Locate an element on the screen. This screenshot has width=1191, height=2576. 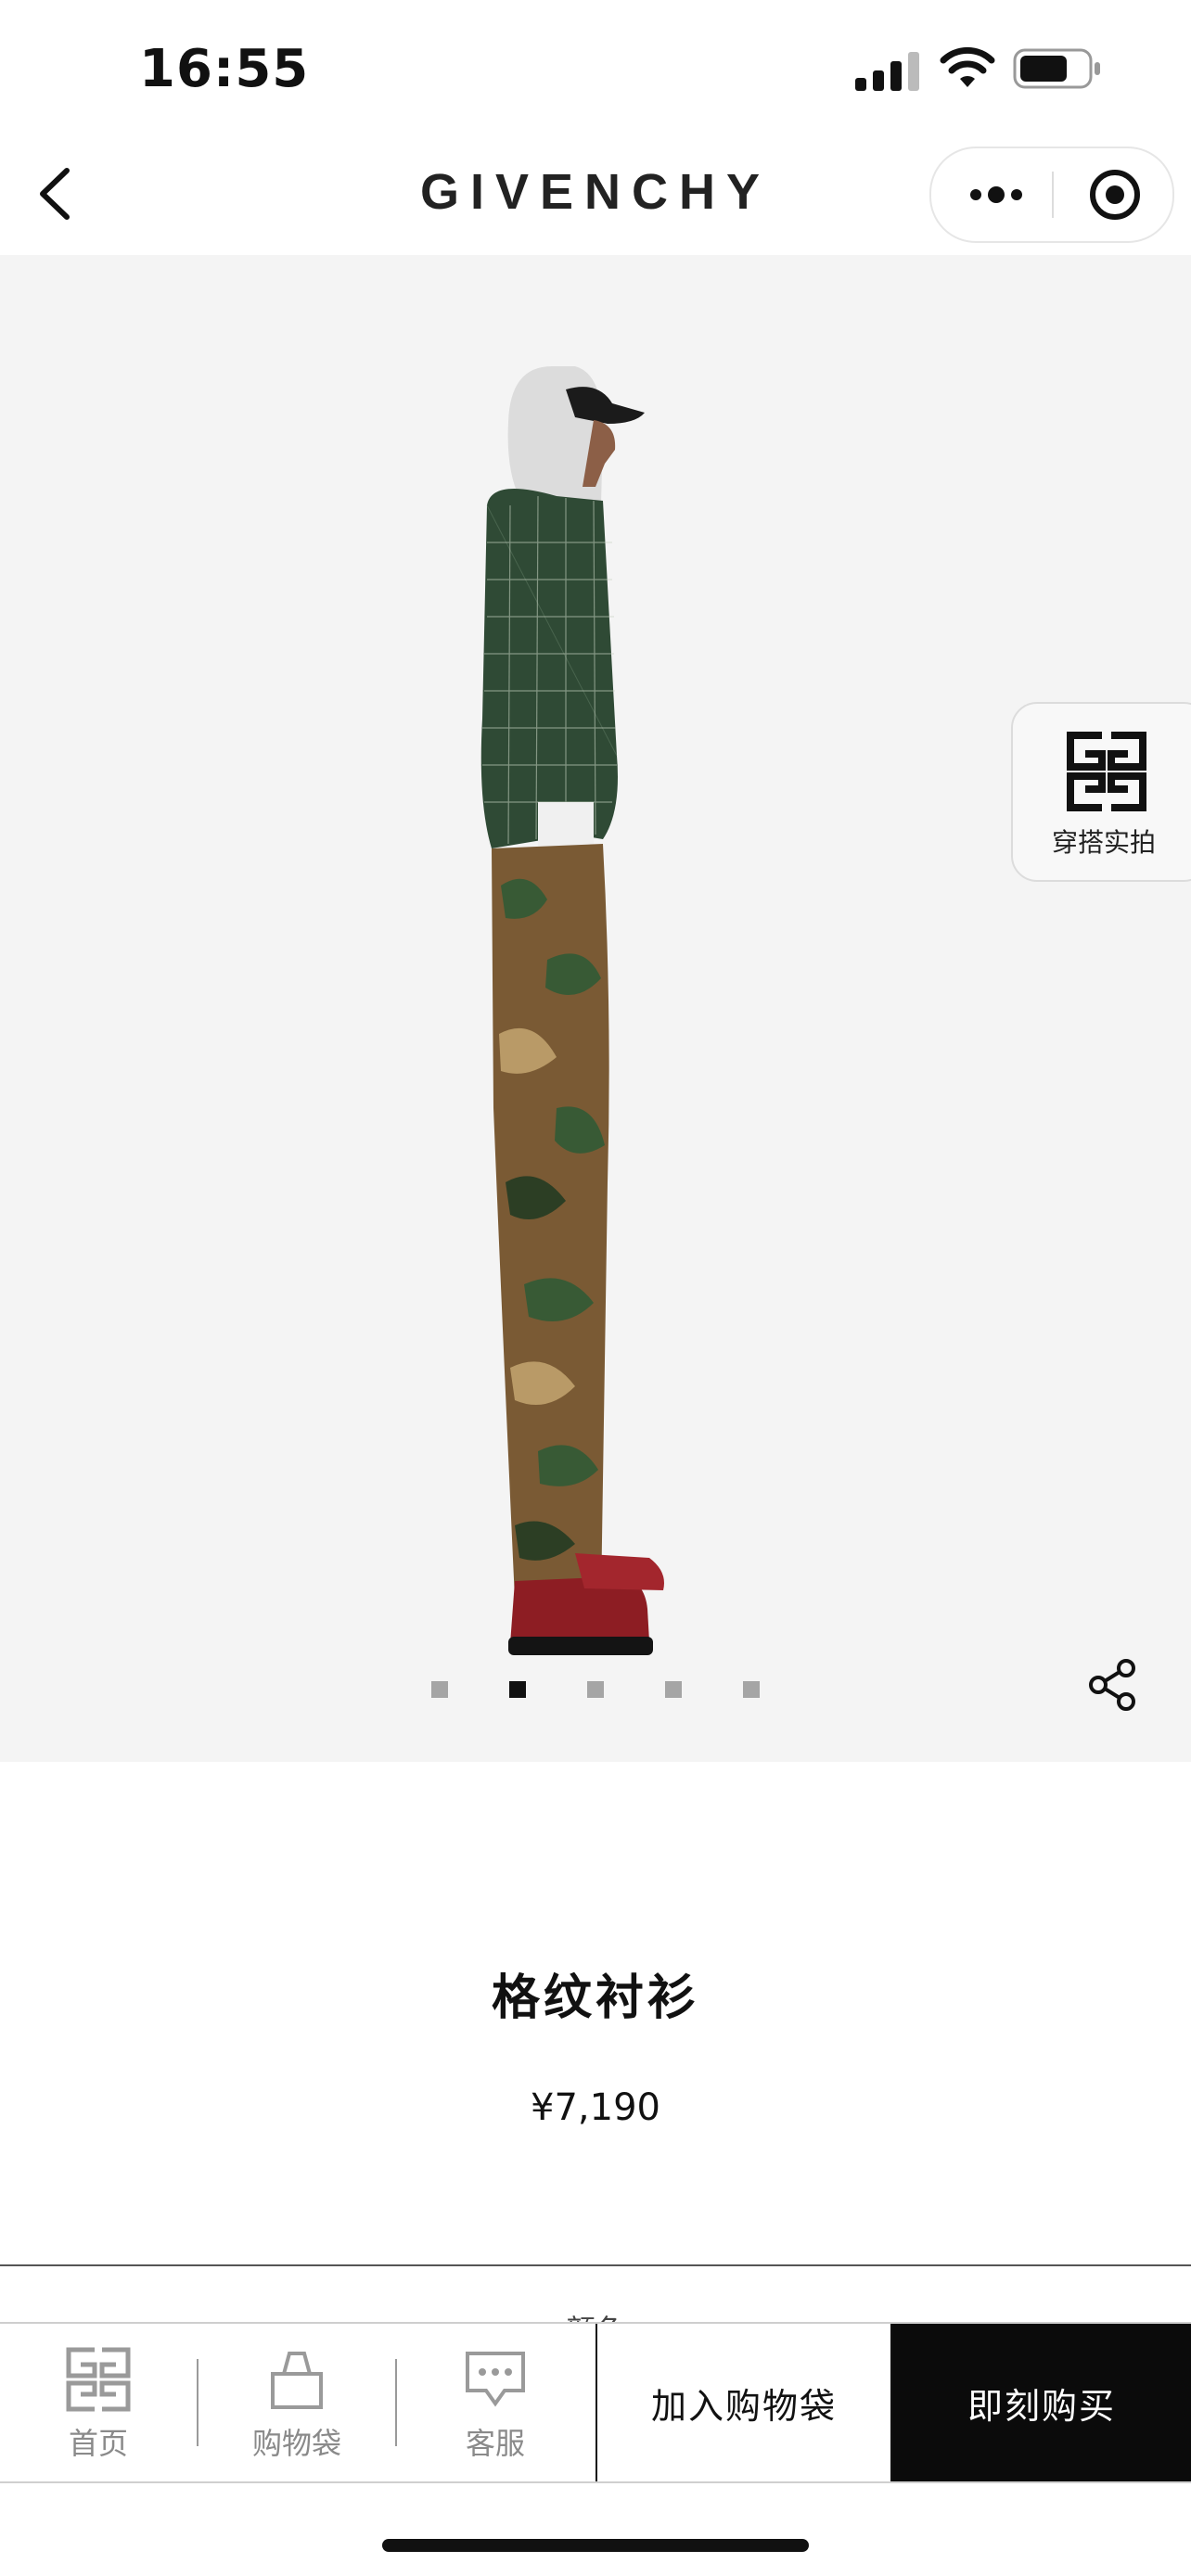
givenchy-4g-logo-icon is located at coordinates (1106, 772).